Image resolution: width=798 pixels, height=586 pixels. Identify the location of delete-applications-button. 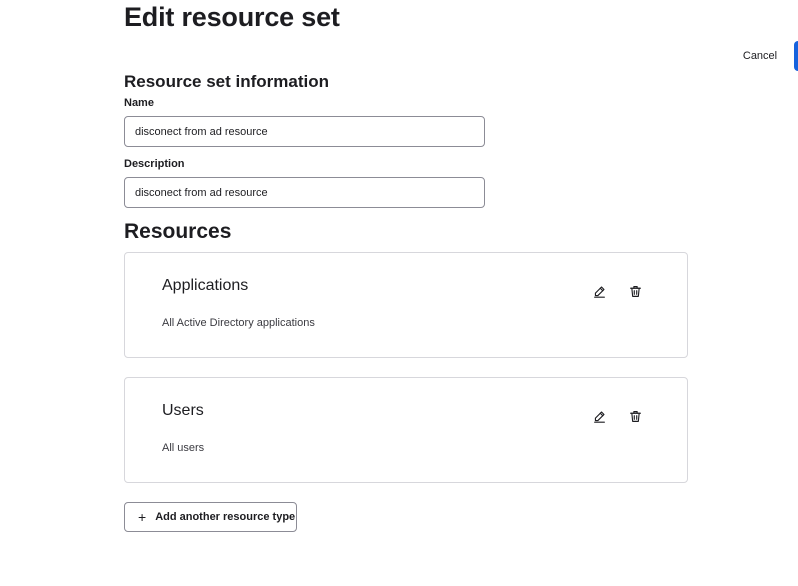
(635, 291).